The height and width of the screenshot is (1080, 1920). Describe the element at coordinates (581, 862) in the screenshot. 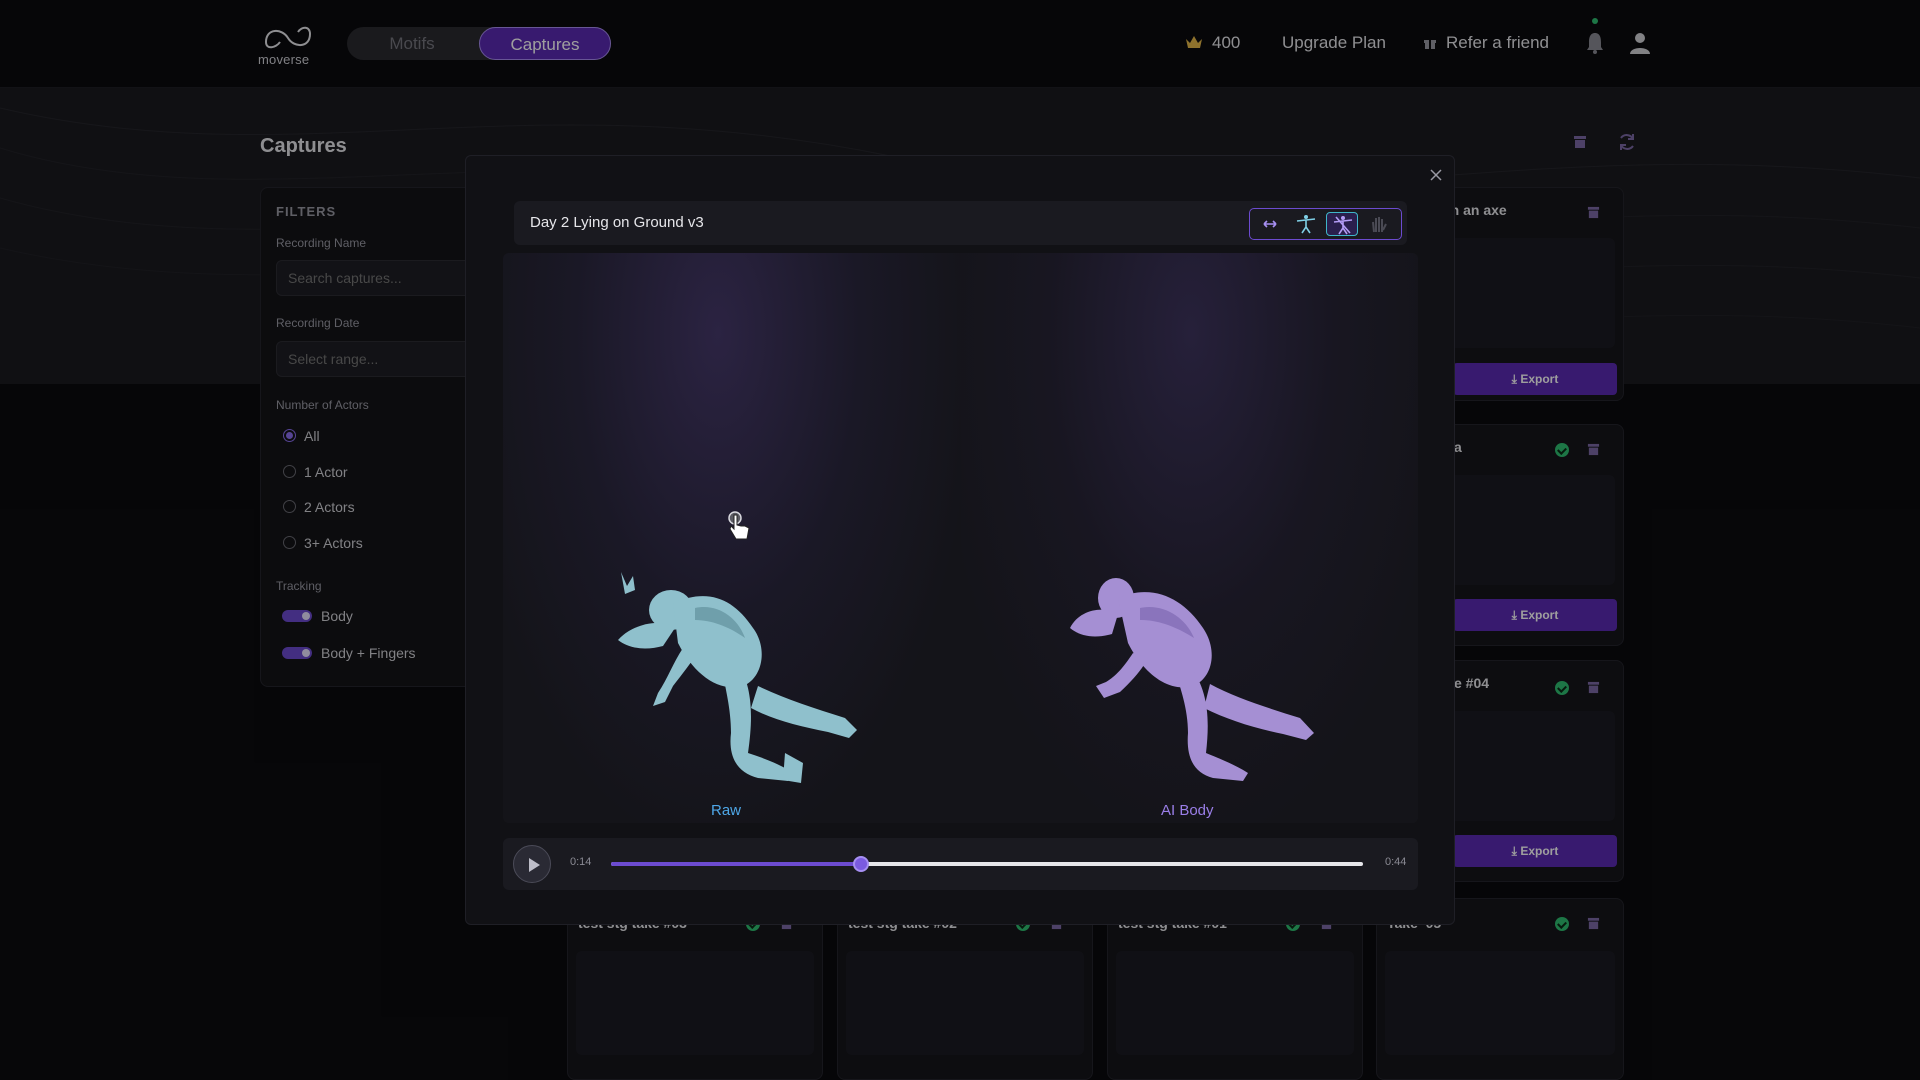

I see `current-time: 0:14` at that location.